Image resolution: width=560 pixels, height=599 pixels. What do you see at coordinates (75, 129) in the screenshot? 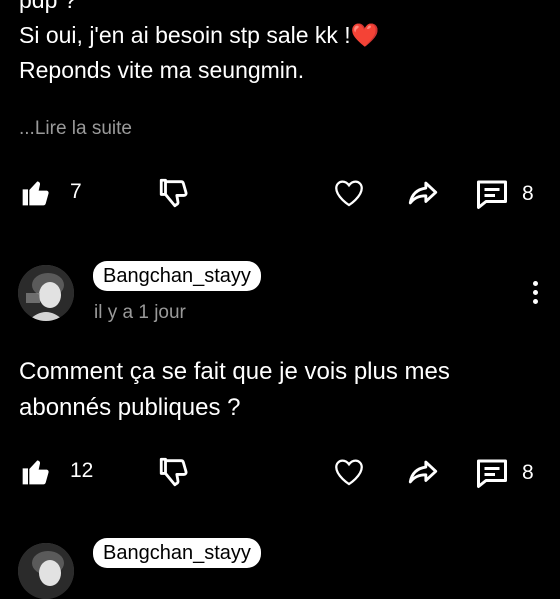
I see `read-more-link: ...Lire la suite` at bounding box center [75, 129].